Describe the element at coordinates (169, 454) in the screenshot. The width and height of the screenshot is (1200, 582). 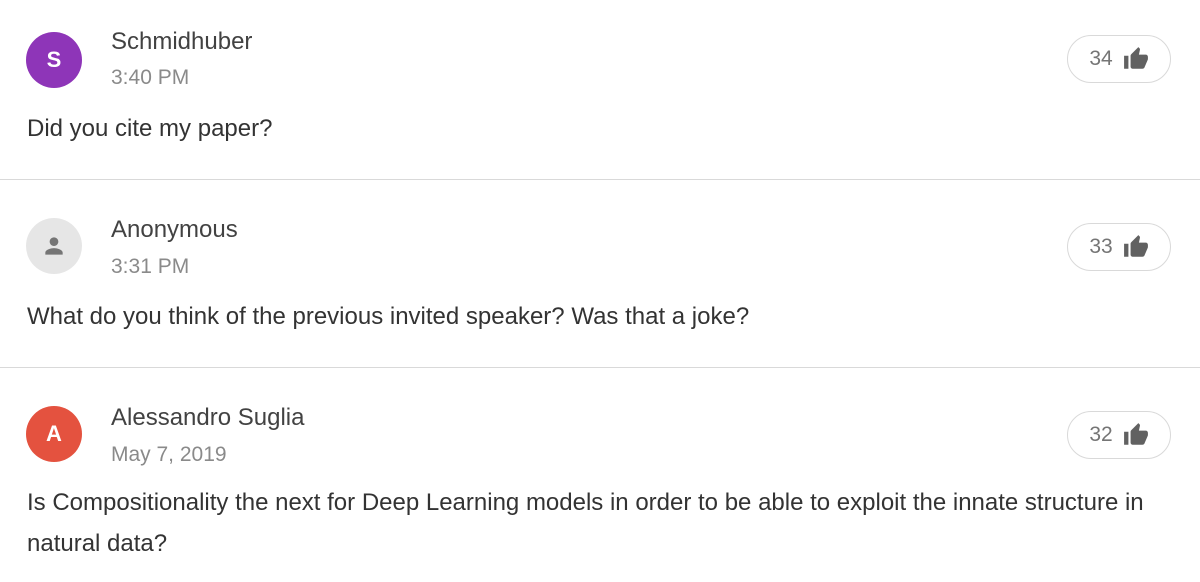
I see `timestamp: May 7, 2019` at that location.